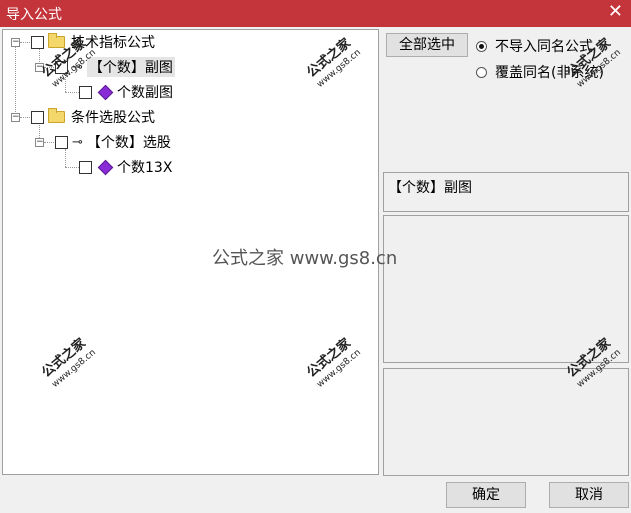 The width and height of the screenshot is (631, 513). Describe the element at coordinates (34, 15) in the screenshot. I see `window-title: 导入公式` at that location.